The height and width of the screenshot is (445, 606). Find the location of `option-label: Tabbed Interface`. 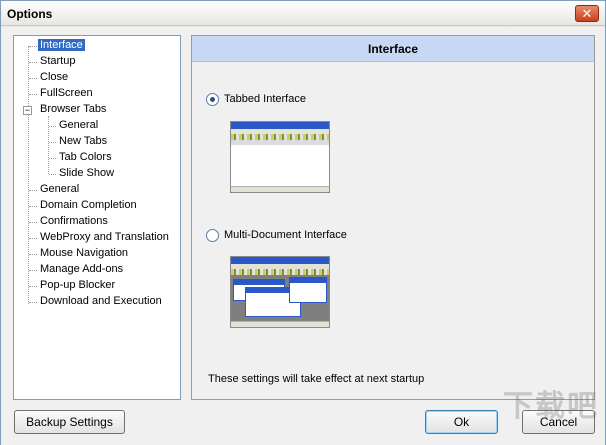

option-label: Tabbed Interface is located at coordinates (265, 99).